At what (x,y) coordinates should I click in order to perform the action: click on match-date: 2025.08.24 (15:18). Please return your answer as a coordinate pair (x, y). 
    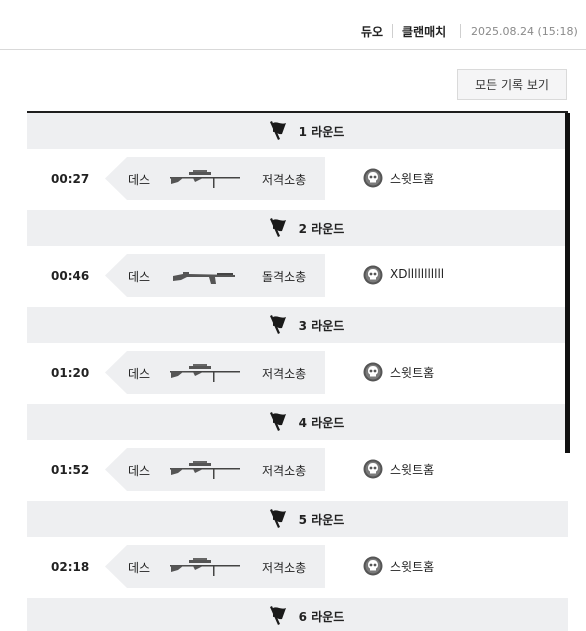
    Looking at the image, I should click on (524, 31).